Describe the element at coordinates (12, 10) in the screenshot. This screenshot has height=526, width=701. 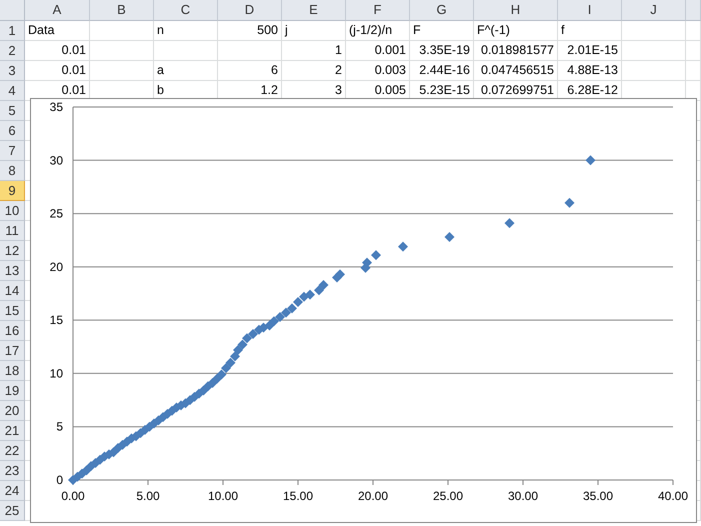
I see `select-all-button` at that location.